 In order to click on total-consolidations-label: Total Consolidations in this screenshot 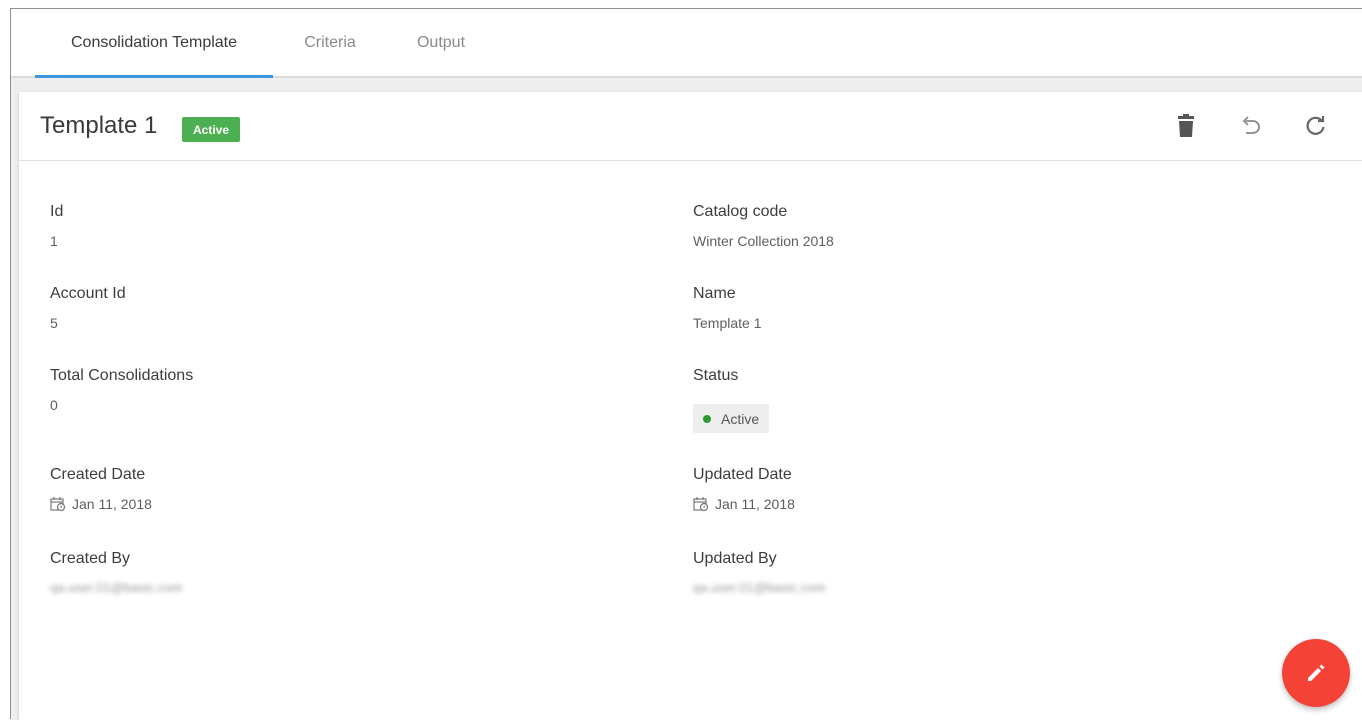, I will do `click(122, 375)`.